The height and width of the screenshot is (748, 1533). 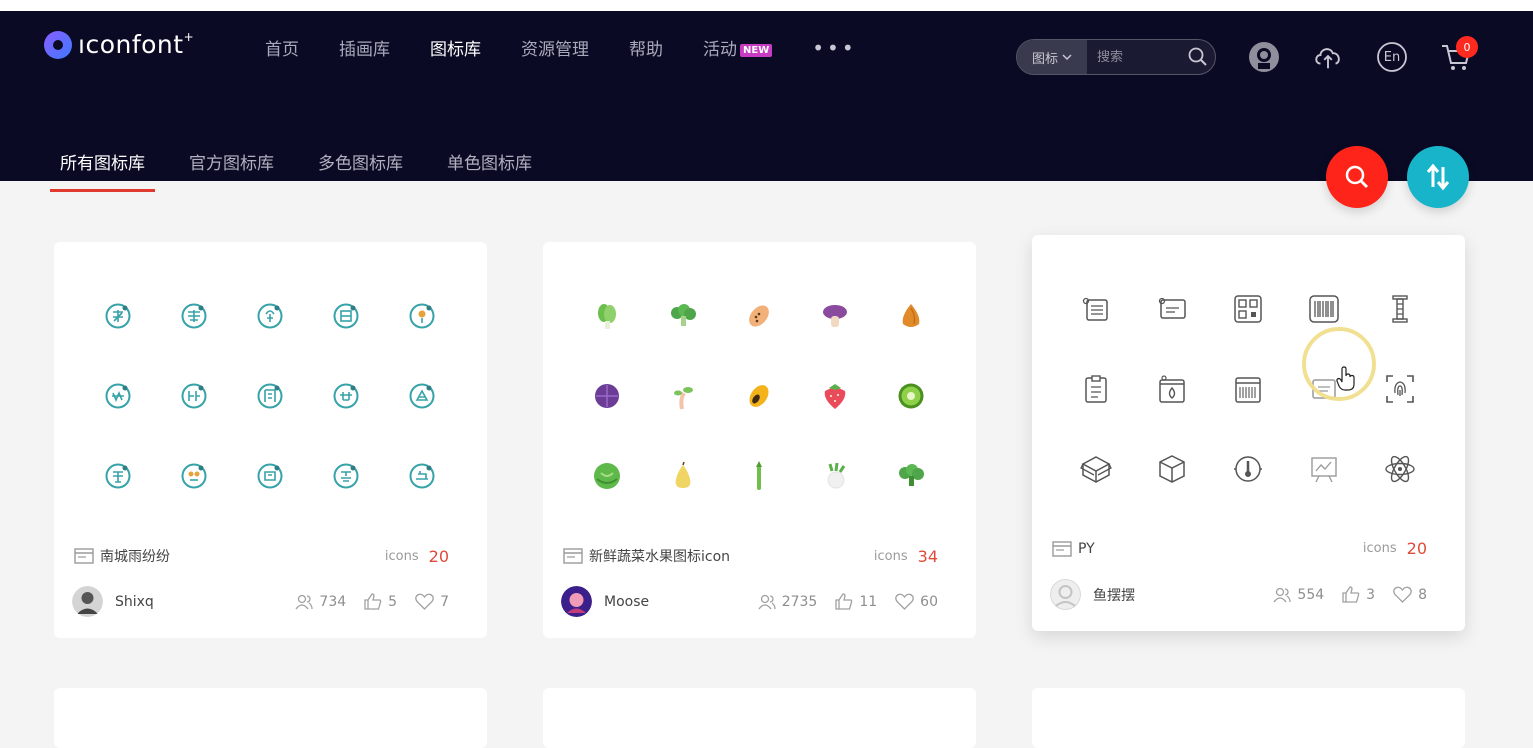 I want to click on card-footer: Shixq 734 5 7, so click(x=260, y=601).